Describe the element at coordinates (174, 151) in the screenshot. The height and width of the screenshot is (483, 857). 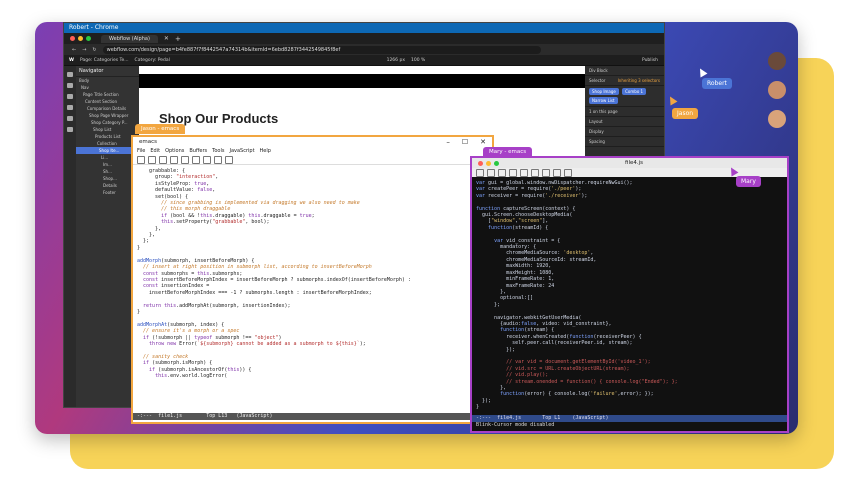
I see `menu-options: Options` at that location.